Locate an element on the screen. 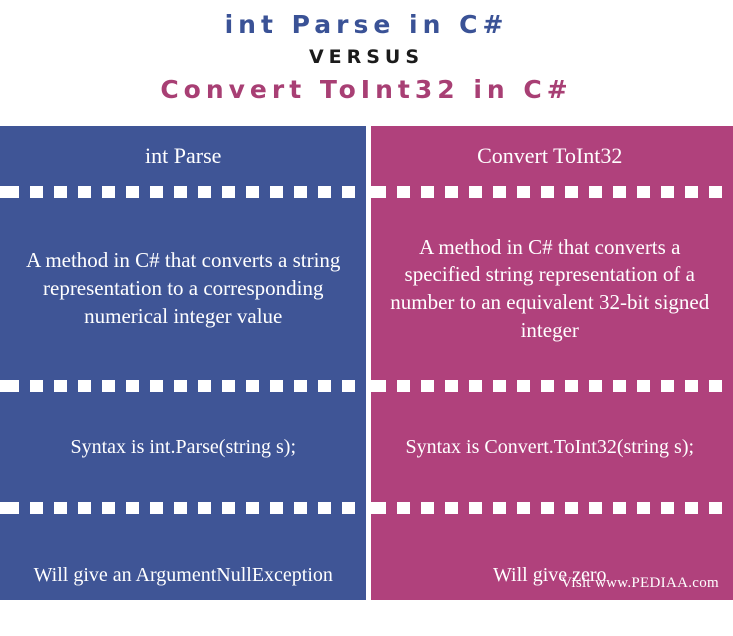 Image resolution: width=733 pixels, height=636 pixels. column-right-heading: Convert ToInt32 is located at coordinates (550, 156).